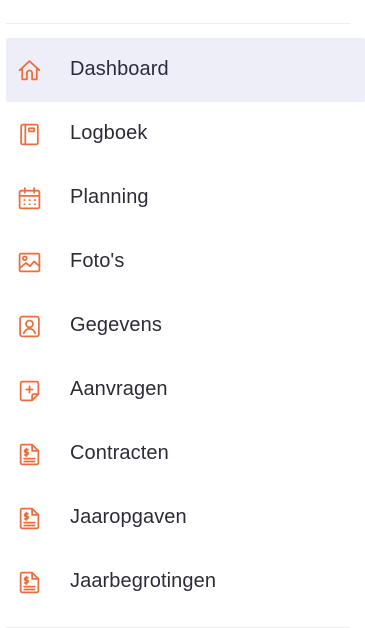 The width and height of the screenshot is (365, 628). I want to click on sidebar-item-fotos: Foto's, so click(185, 262).